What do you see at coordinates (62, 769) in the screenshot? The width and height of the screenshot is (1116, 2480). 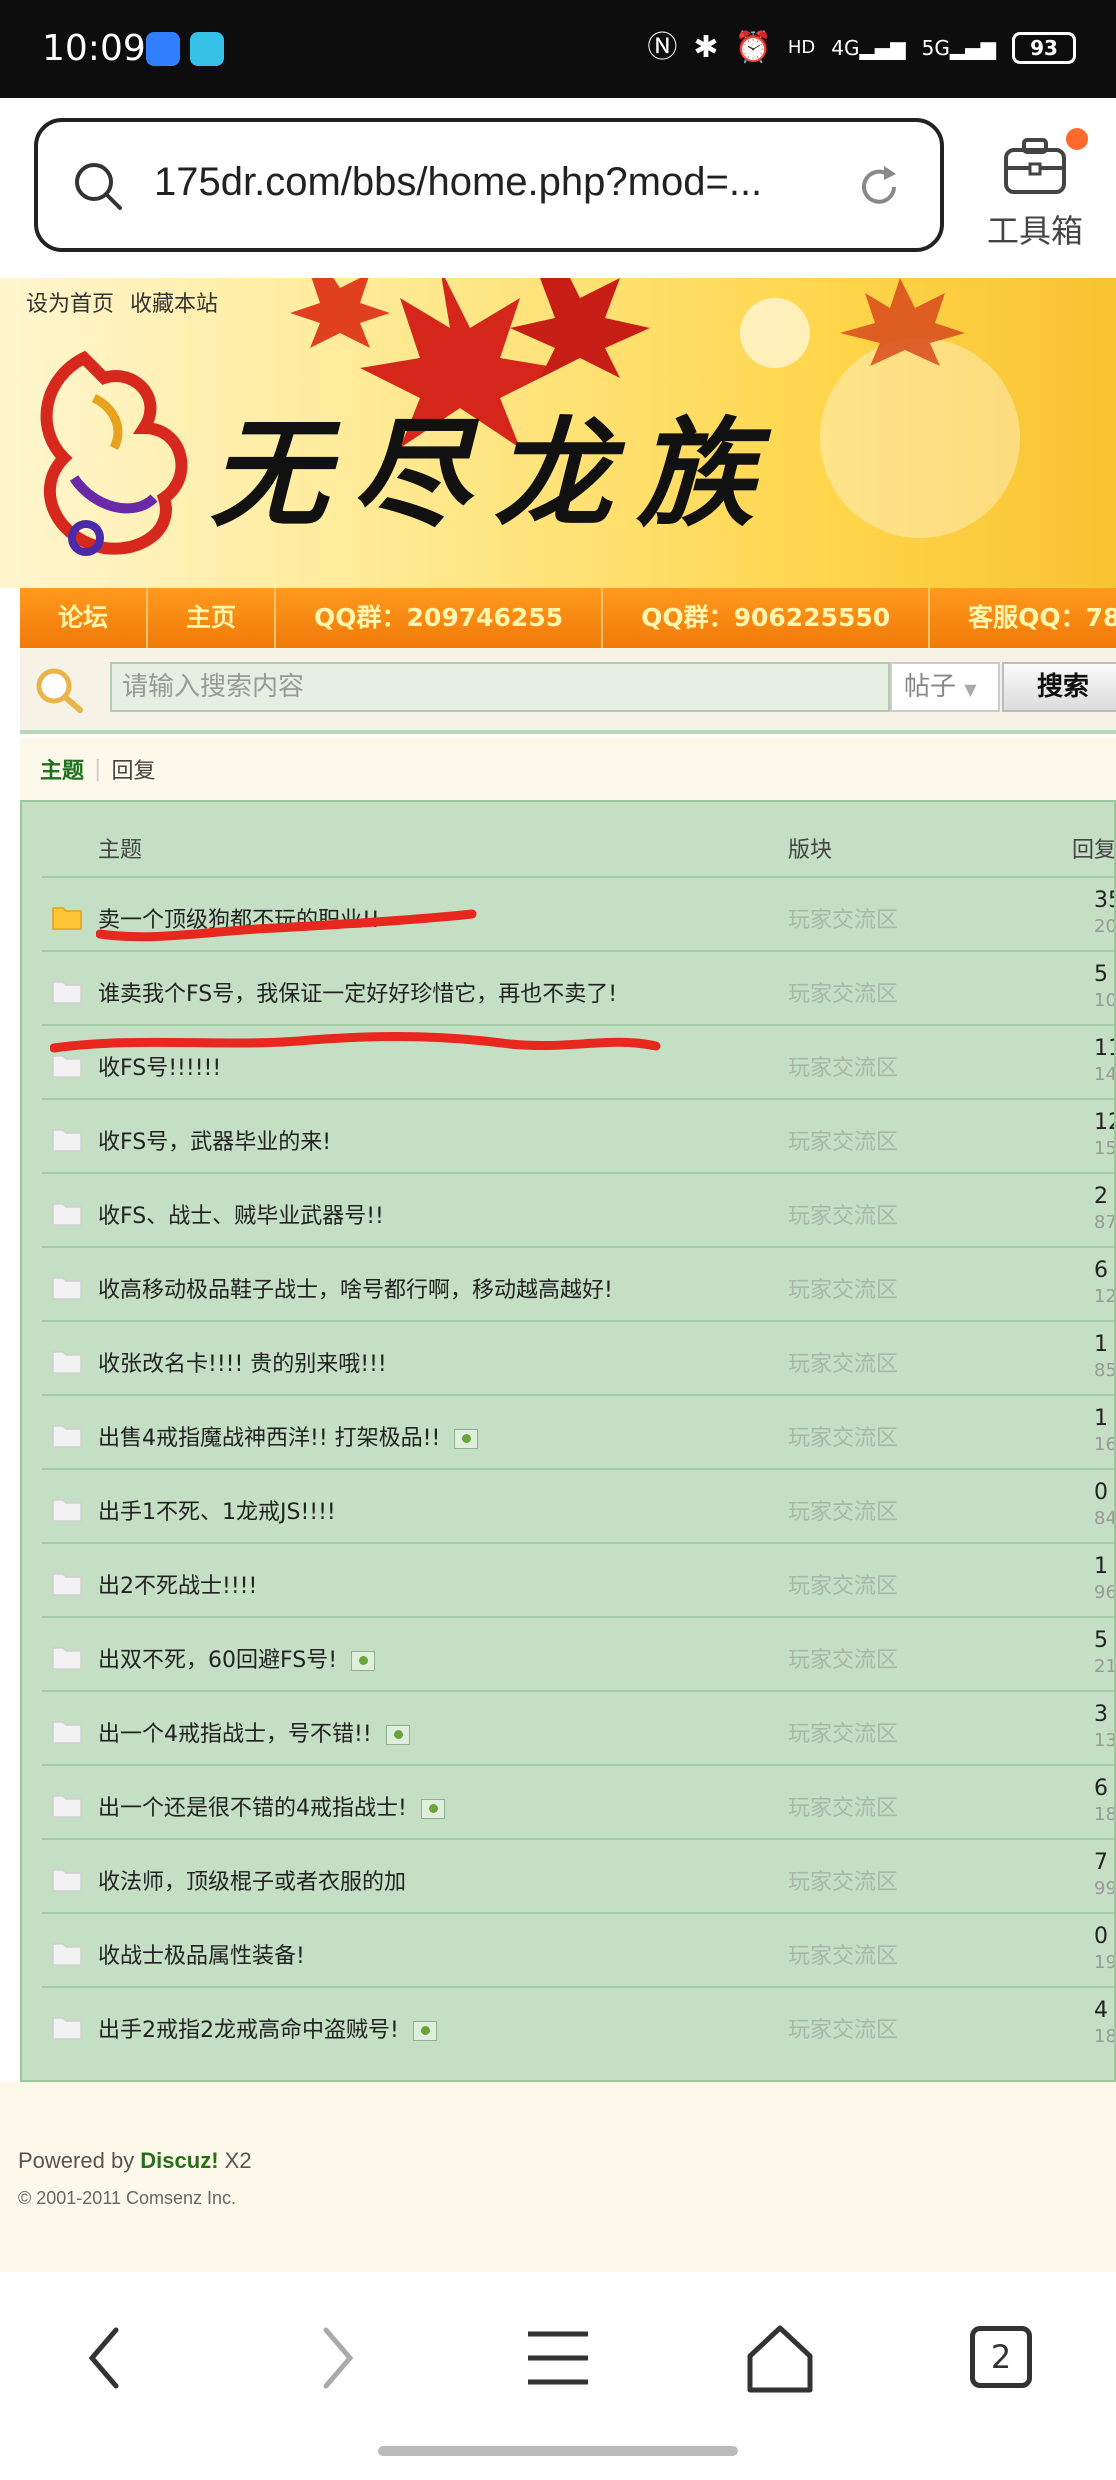 I see `tab-topics: 主题` at bounding box center [62, 769].